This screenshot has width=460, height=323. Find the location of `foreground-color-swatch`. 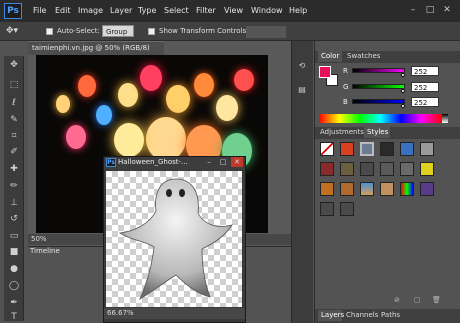

foreground-color-swatch is located at coordinates (325, 72).